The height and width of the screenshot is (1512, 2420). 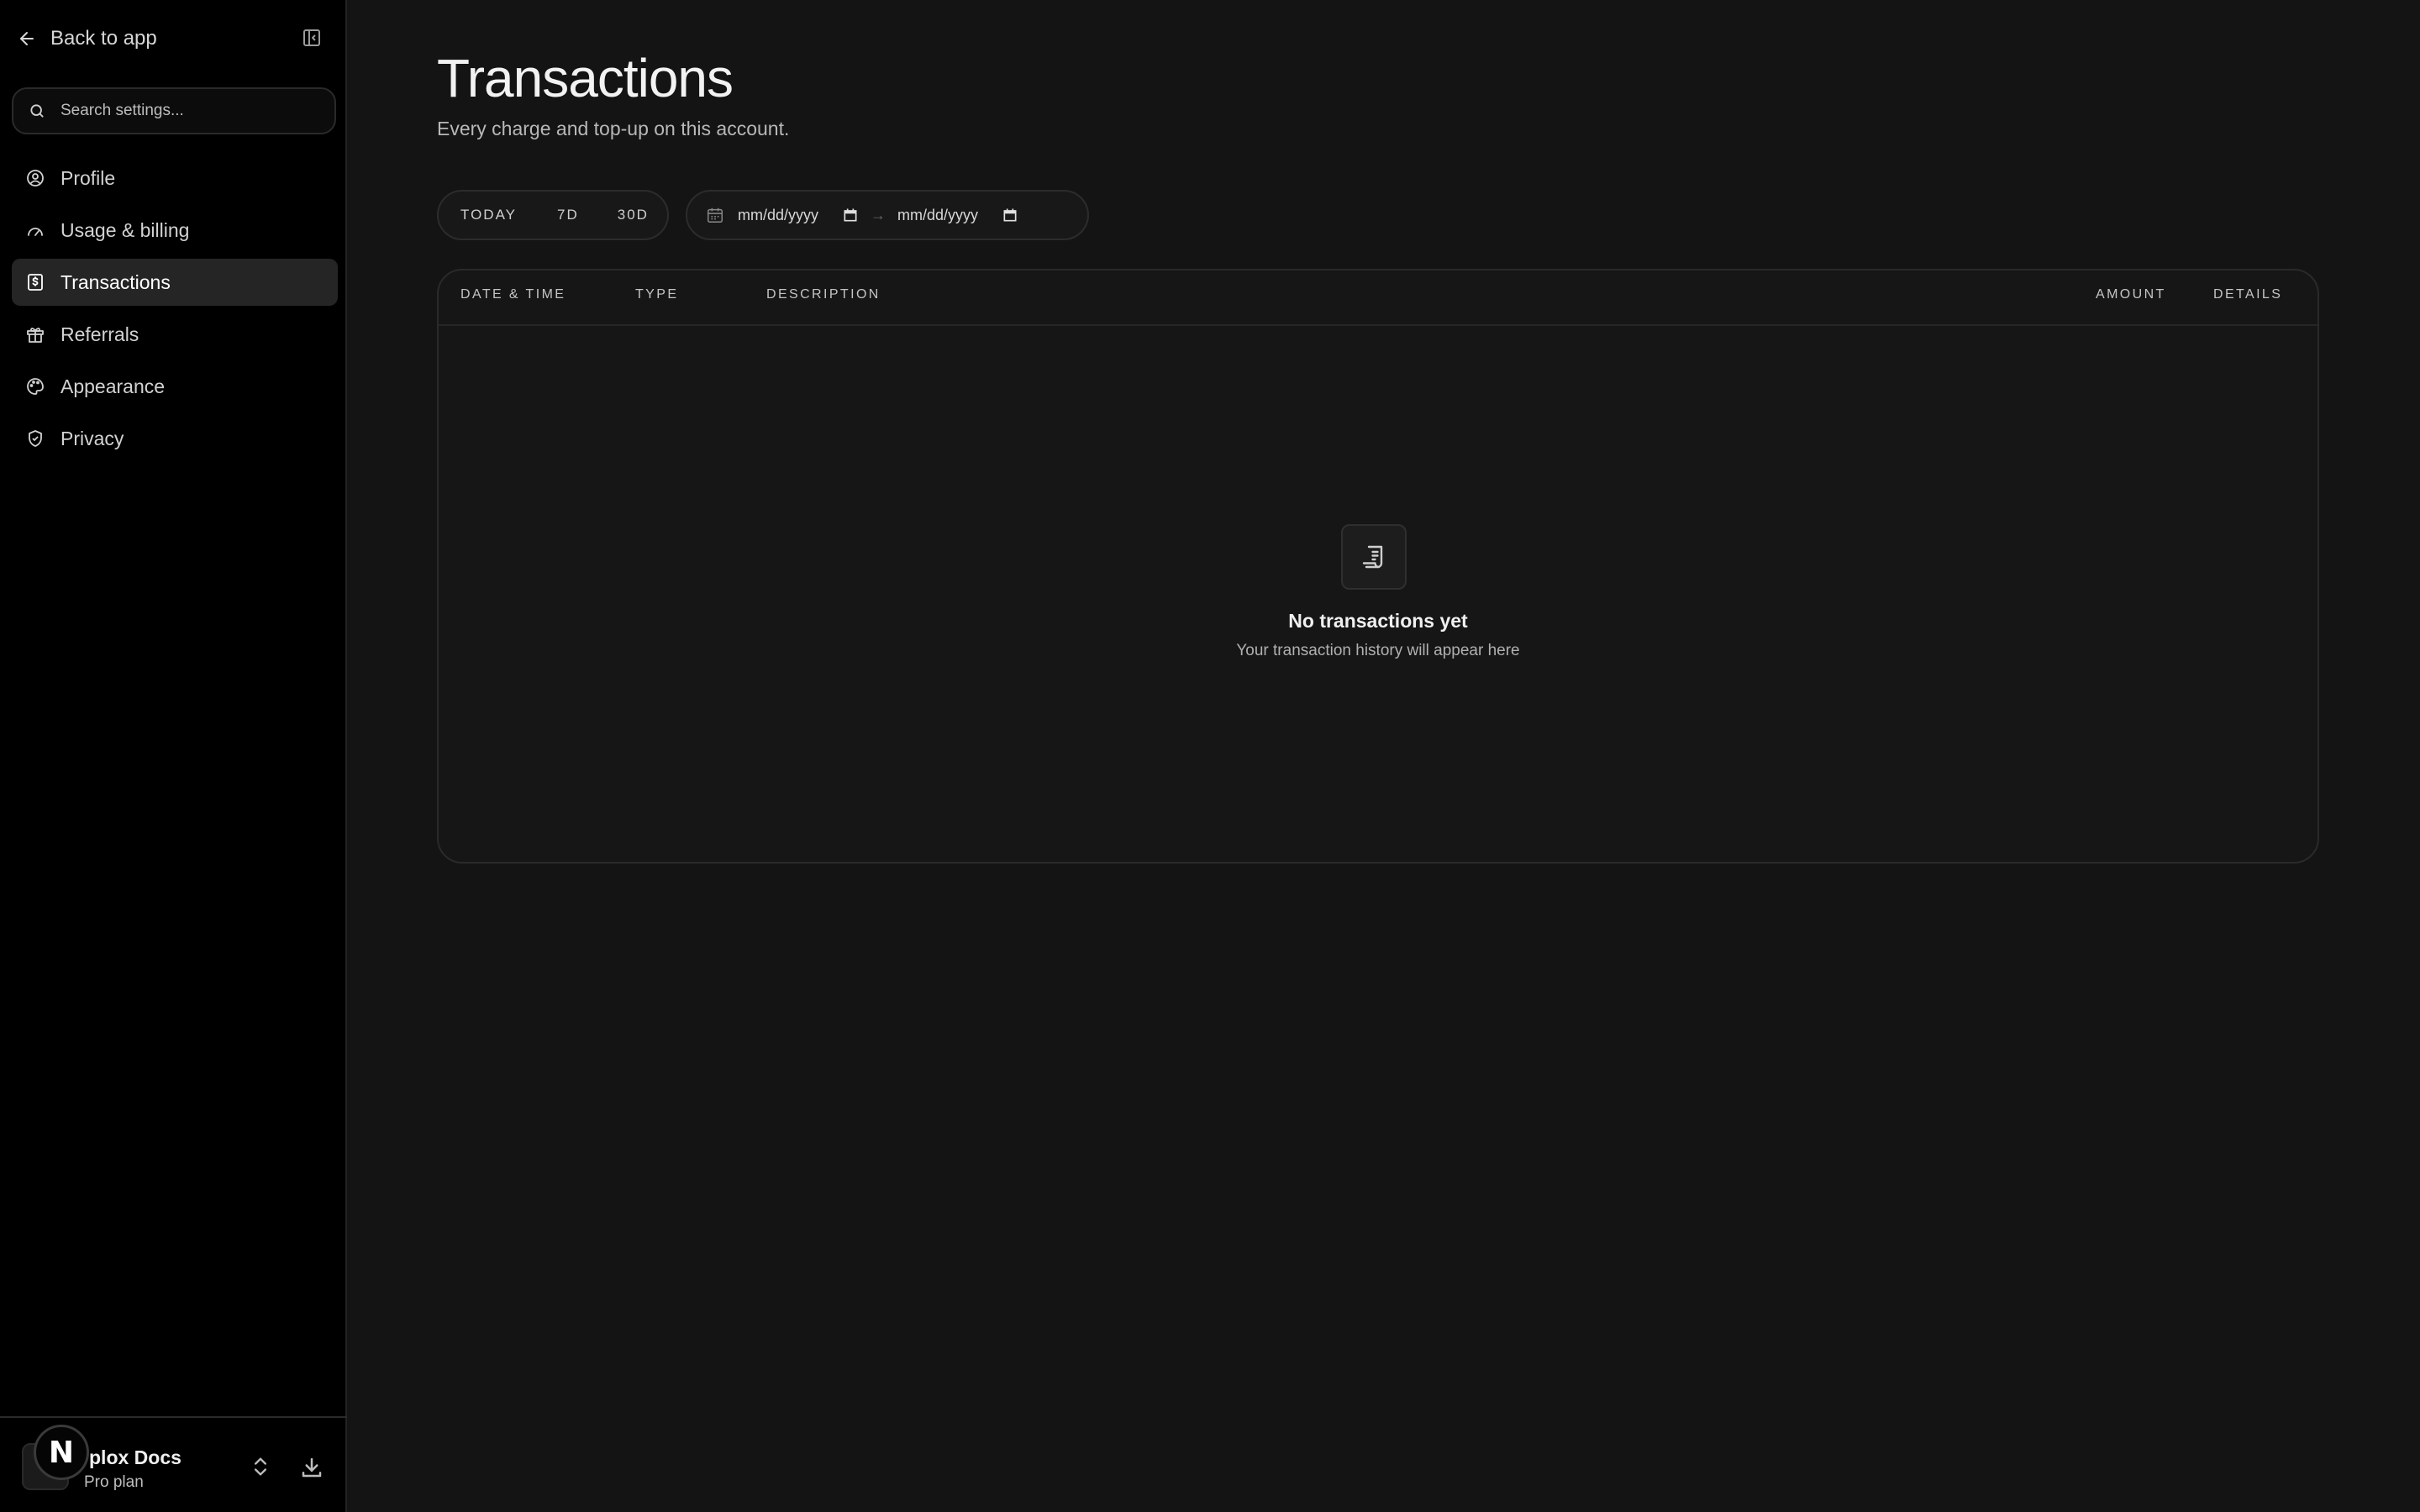 What do you see at coordinates (175, 438) in the screenshot?
I see `sidebar-item-privacy: Privacy` at bounding box center [175, 438].